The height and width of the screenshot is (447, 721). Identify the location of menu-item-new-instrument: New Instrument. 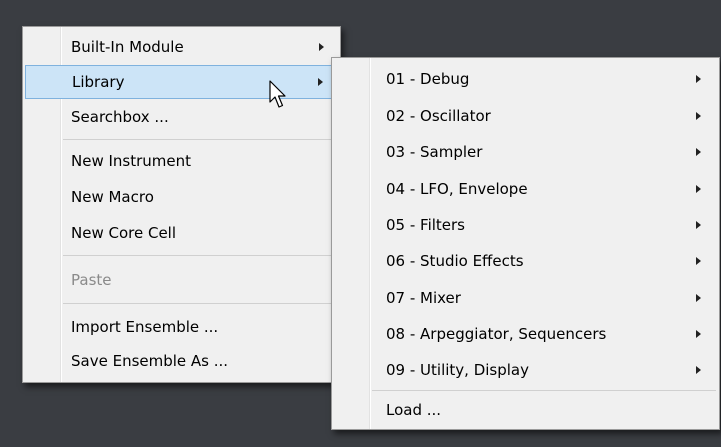
(181, 161).